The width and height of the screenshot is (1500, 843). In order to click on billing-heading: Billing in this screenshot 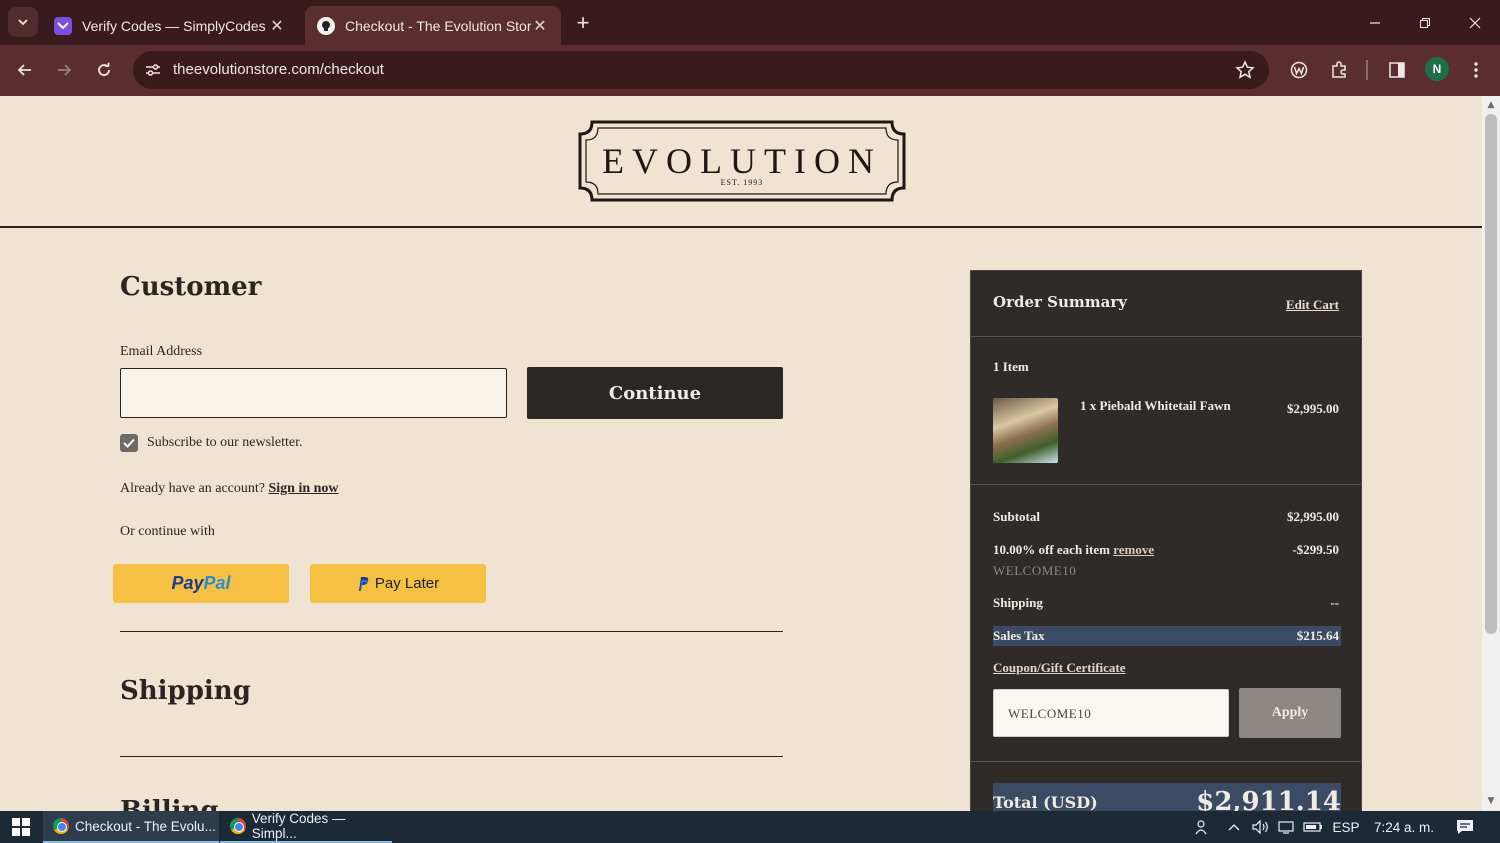, I will do `click(169, 803)`.